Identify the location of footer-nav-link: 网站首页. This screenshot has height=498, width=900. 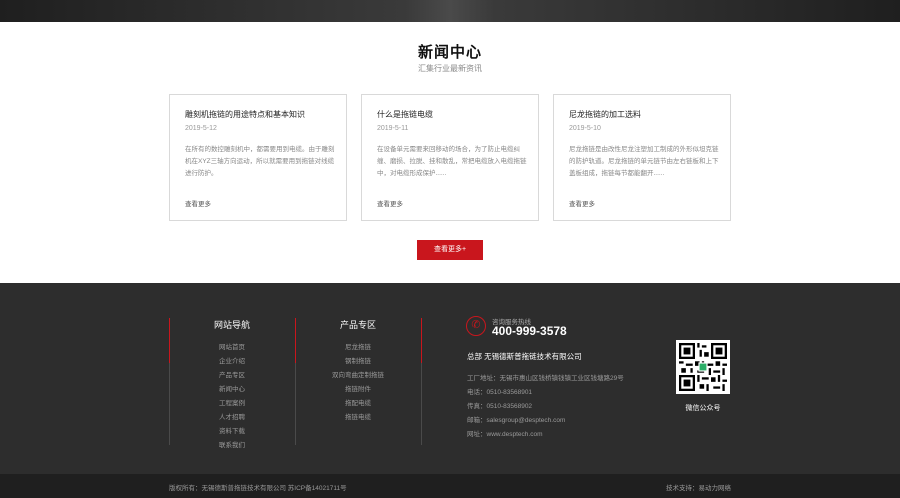
(232, 348).